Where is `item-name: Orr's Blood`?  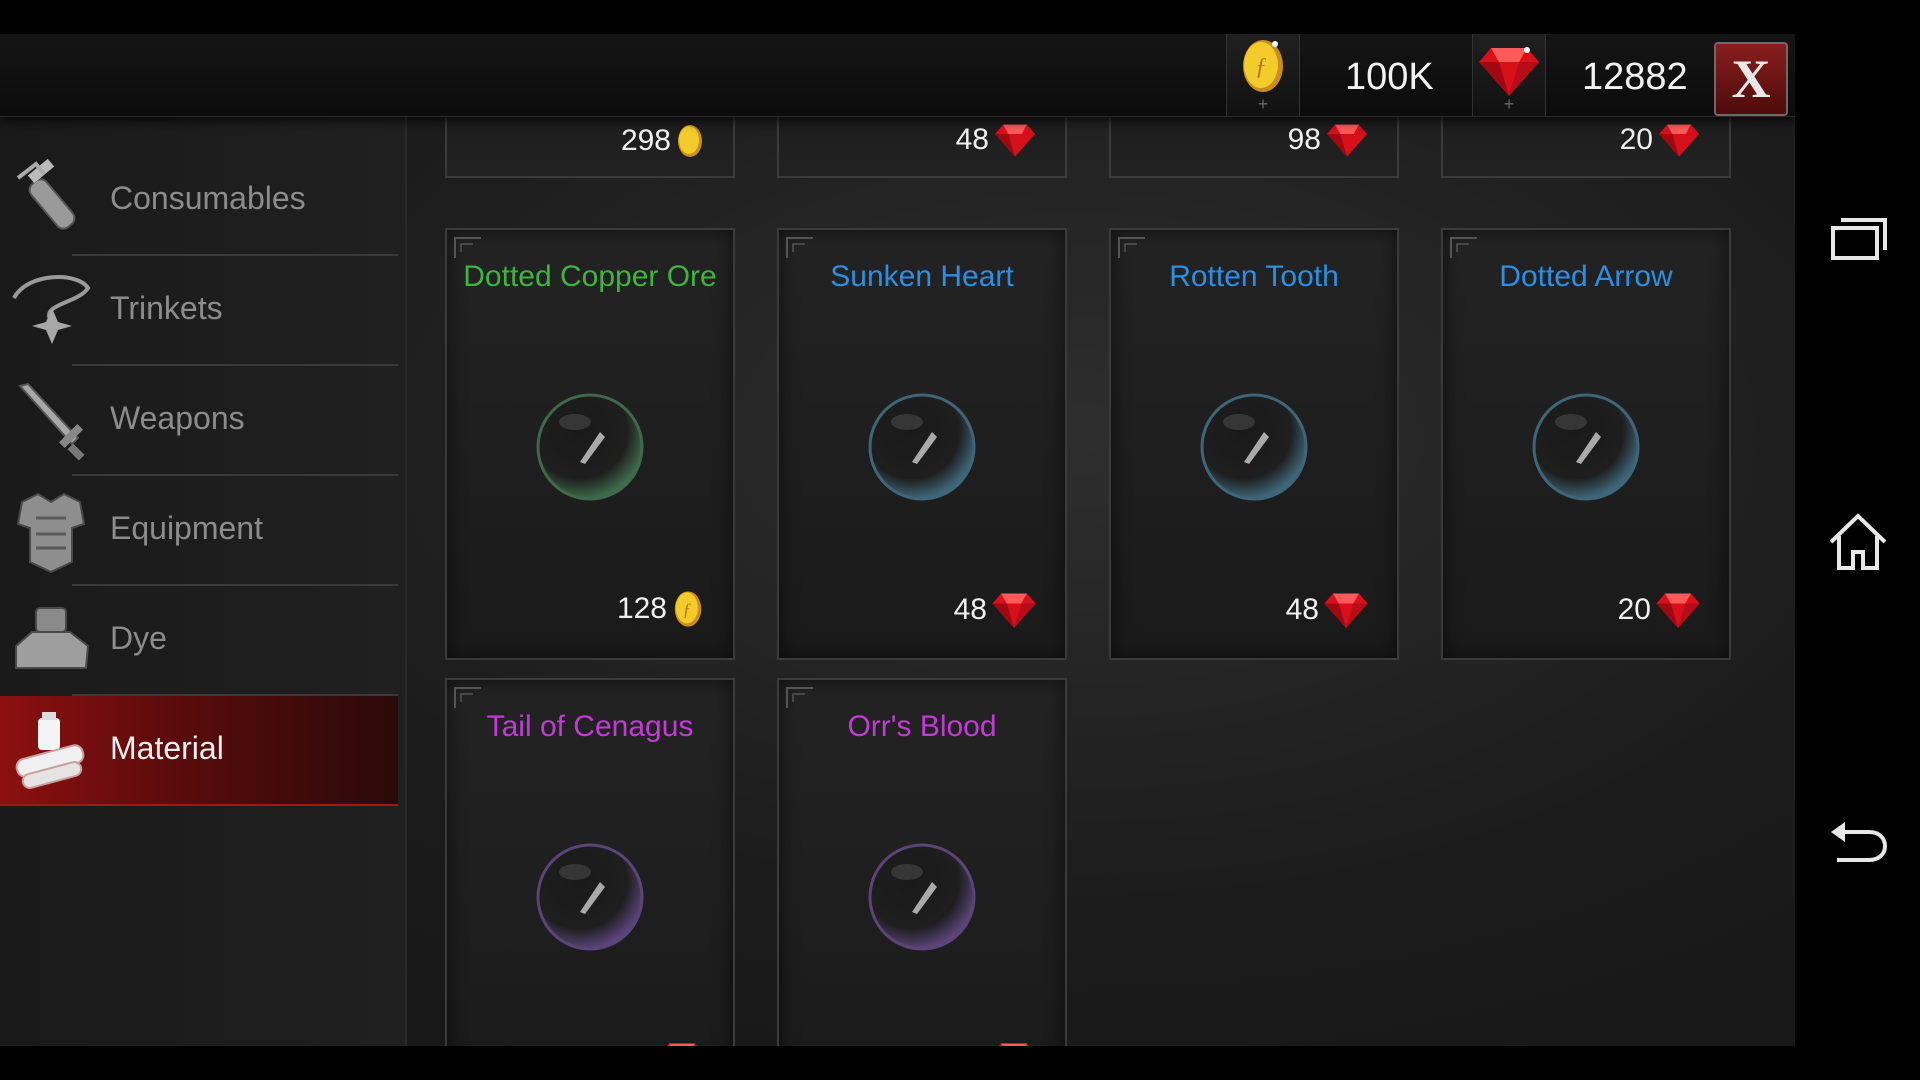
item-name: Orr's Blood is located at coordinates (922, 726).